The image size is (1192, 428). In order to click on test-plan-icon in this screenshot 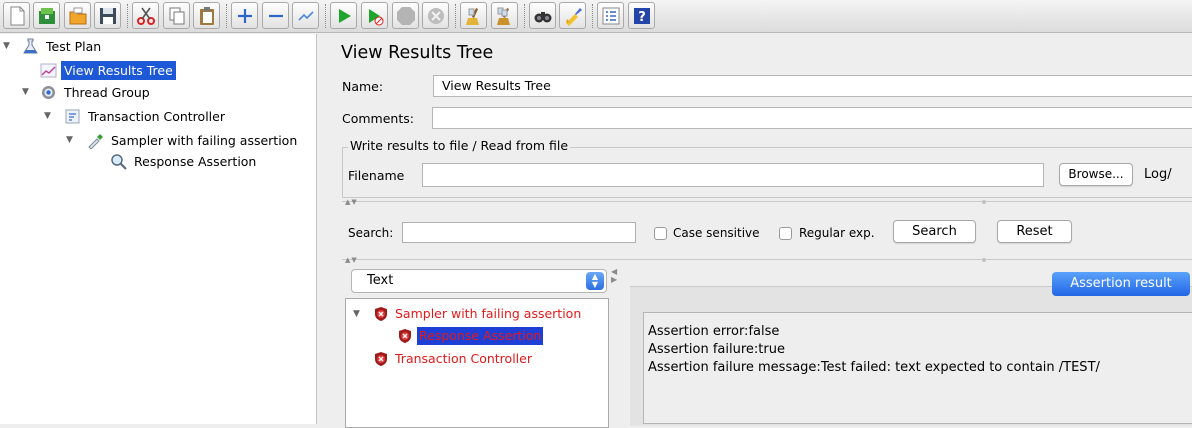, I will do `click(30, 46)`.